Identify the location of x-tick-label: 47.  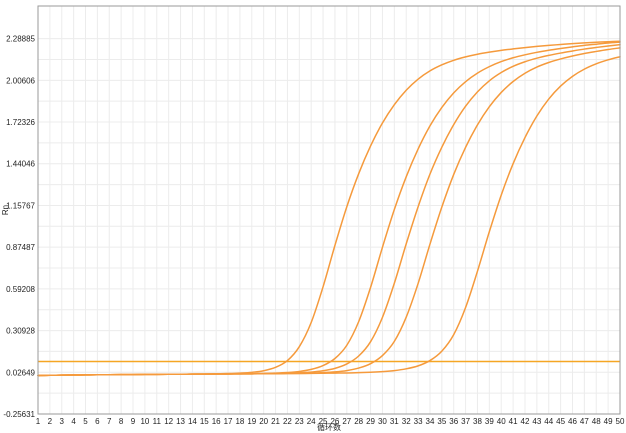
(584, 421).